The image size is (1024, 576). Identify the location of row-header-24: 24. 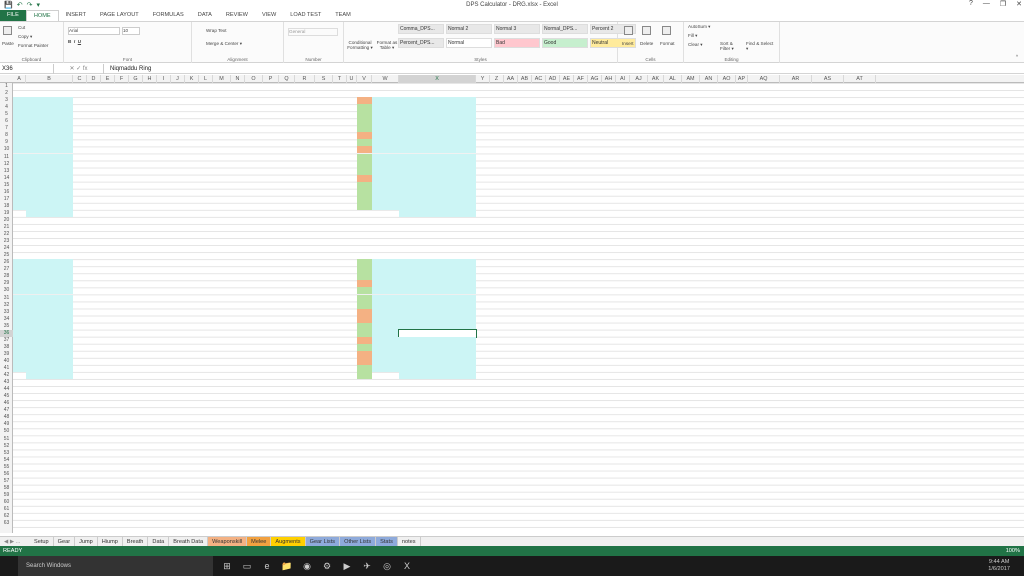
(6, 248).